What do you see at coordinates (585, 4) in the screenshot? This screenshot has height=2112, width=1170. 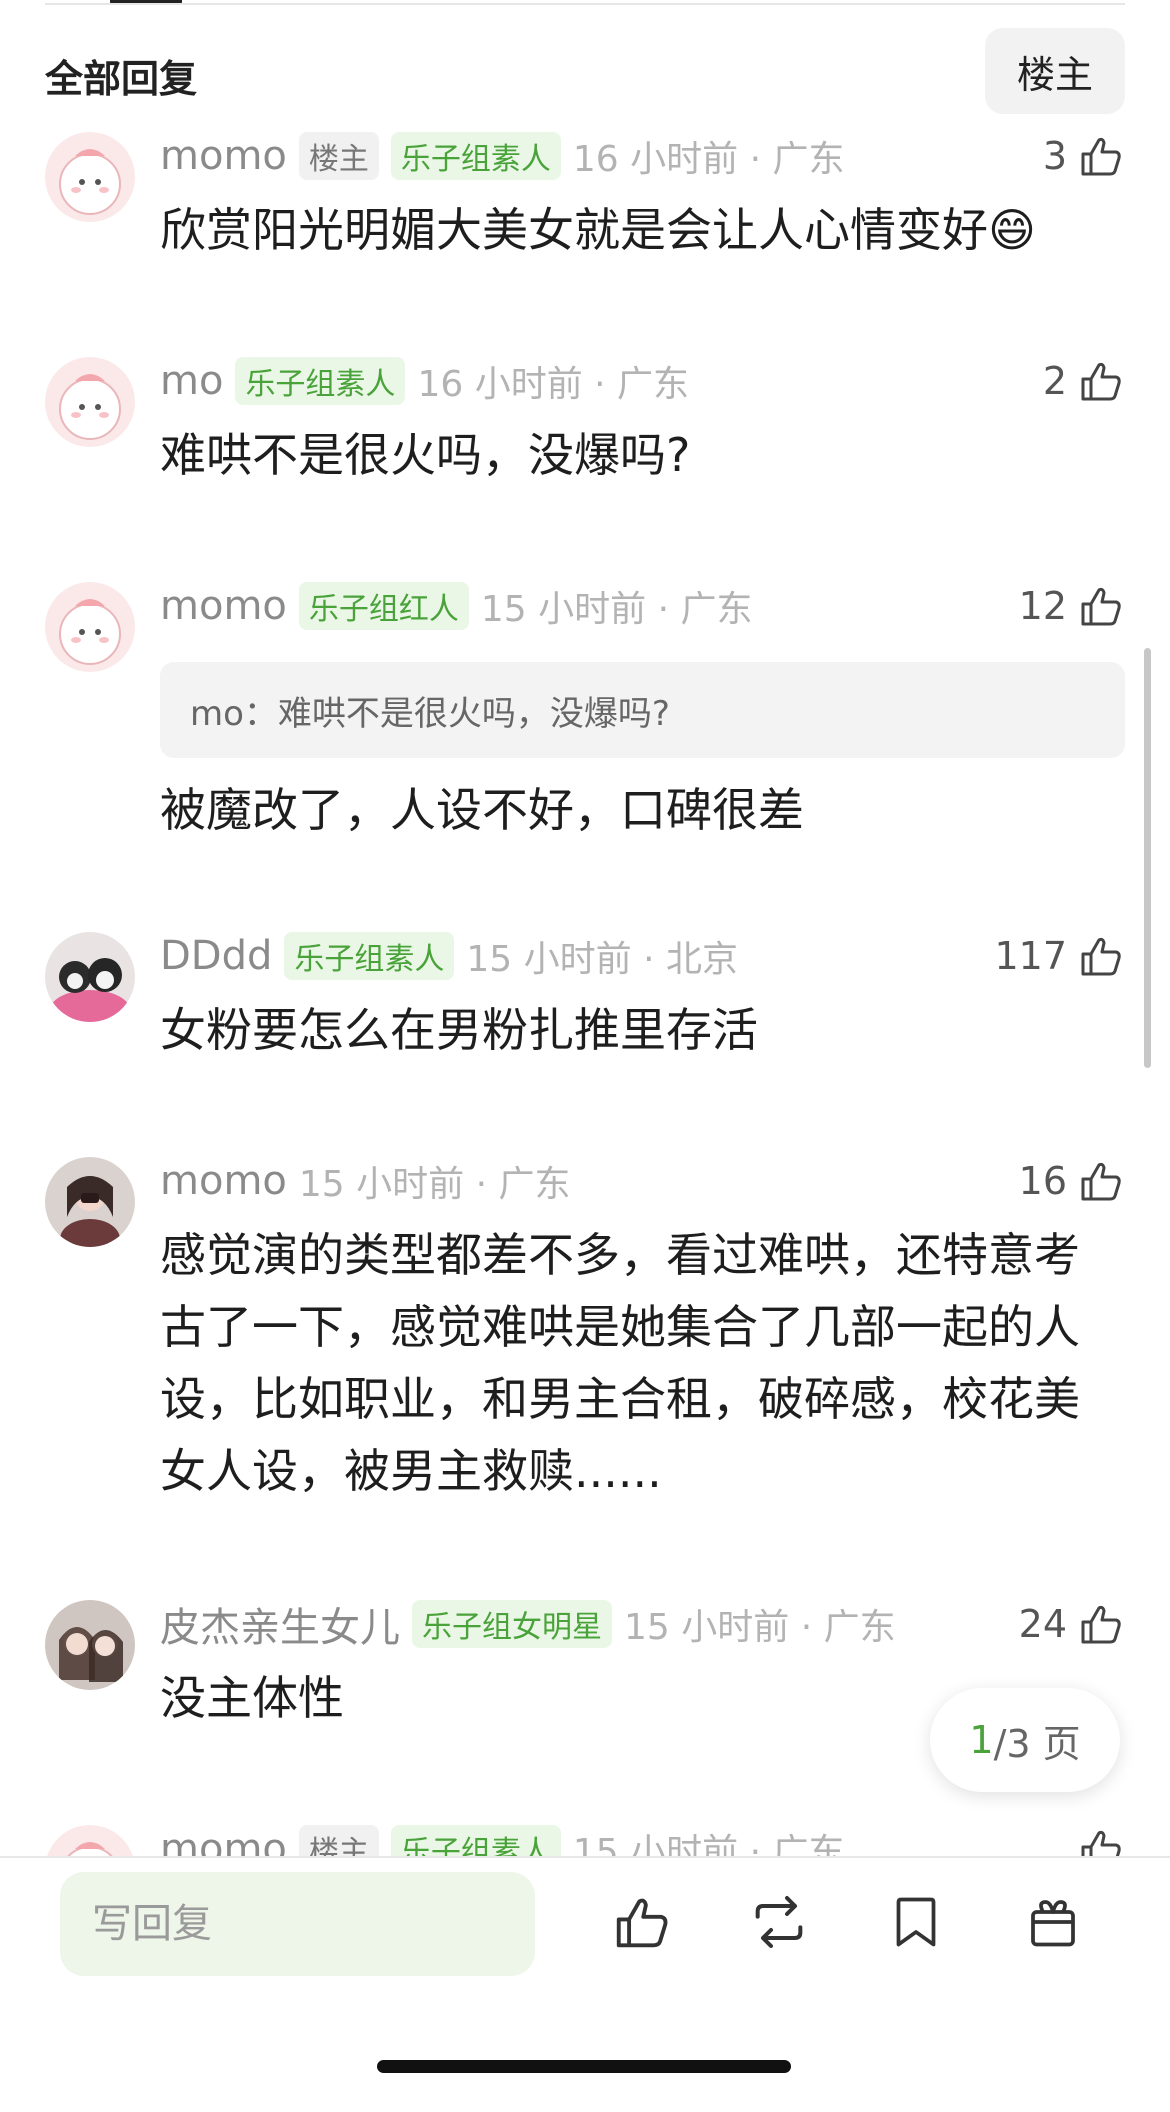 I see `top-divider` at bounding box center [585, 4].